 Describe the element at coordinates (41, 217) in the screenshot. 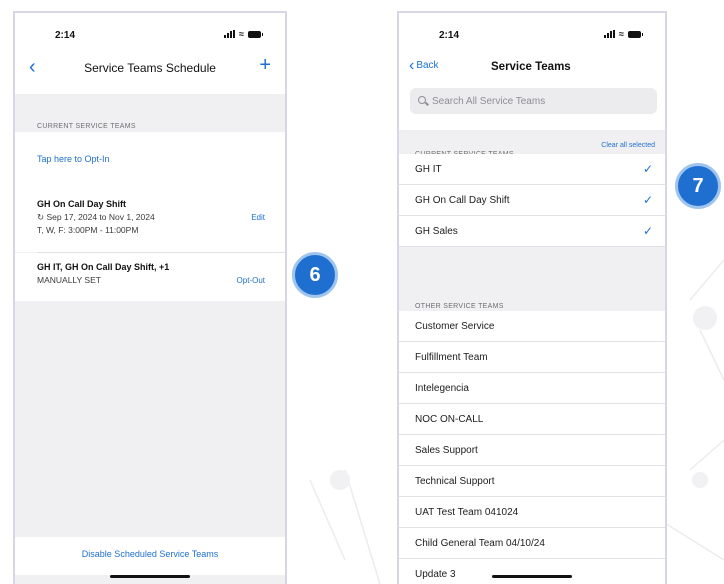

I see `recurring-icon: ↻` at that location.